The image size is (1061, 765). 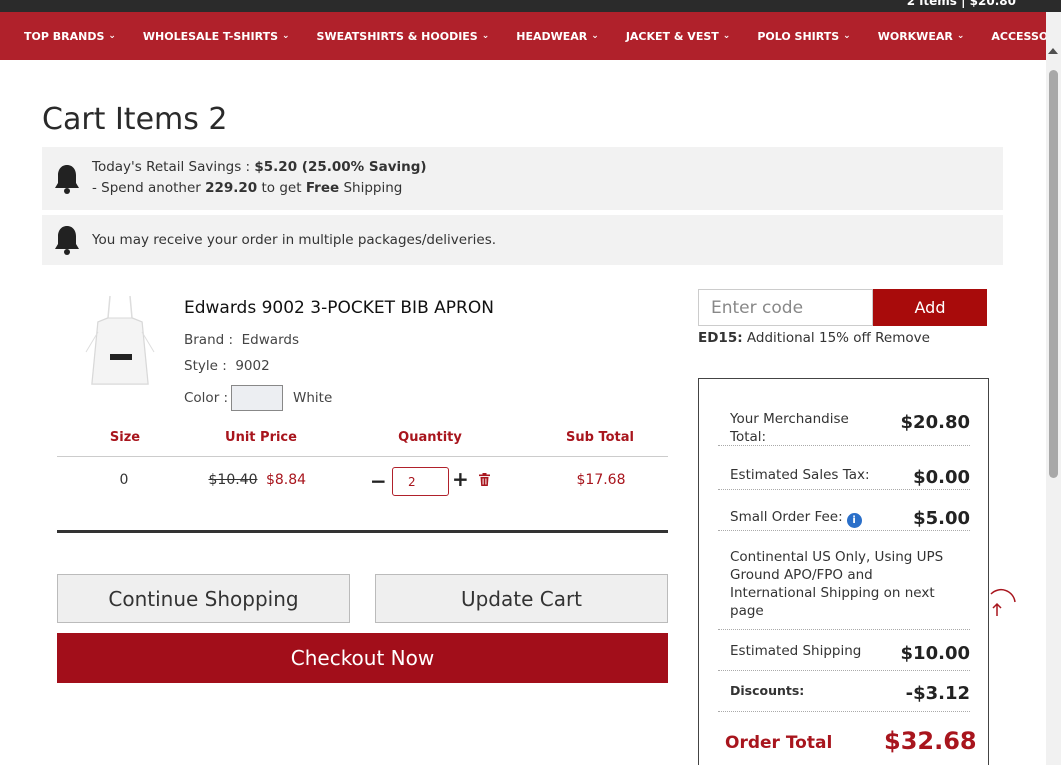 What do you see at coordinates (961, 4) in the screenshot?
I see `mini-cart-summary: 2 items | $20.80` at bounding box center [961, 4].